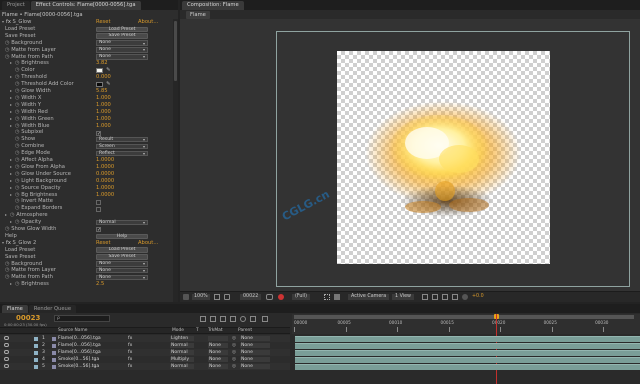  I want to click on tab-composition: Composition: Flame, so click(213, 5).